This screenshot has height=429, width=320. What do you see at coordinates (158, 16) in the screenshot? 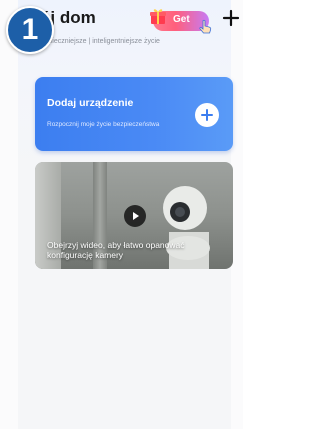
I see `gift-icon` at bounding box center [158, 16].